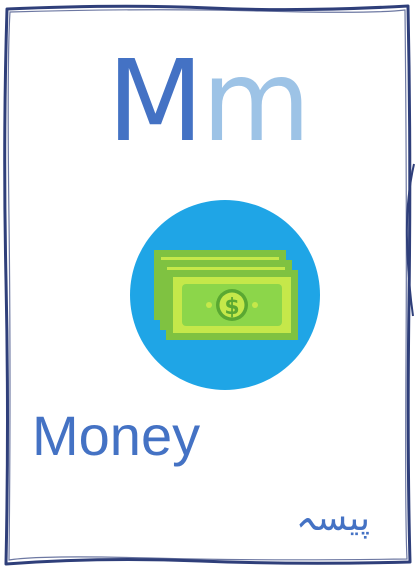 The width and height of the screenshot is (416, 568). What do you see at coordinates (332, 518) in the screenshot?
I see `translation-label: پیسہ` at bounding box center [332, 518].